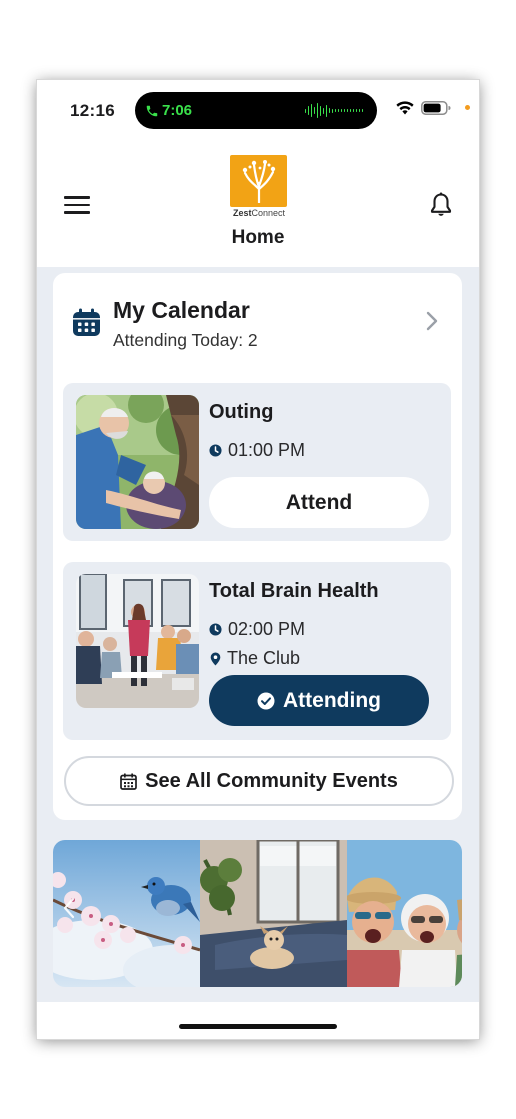  I want to click on page-title: Home, so click(258, 237).